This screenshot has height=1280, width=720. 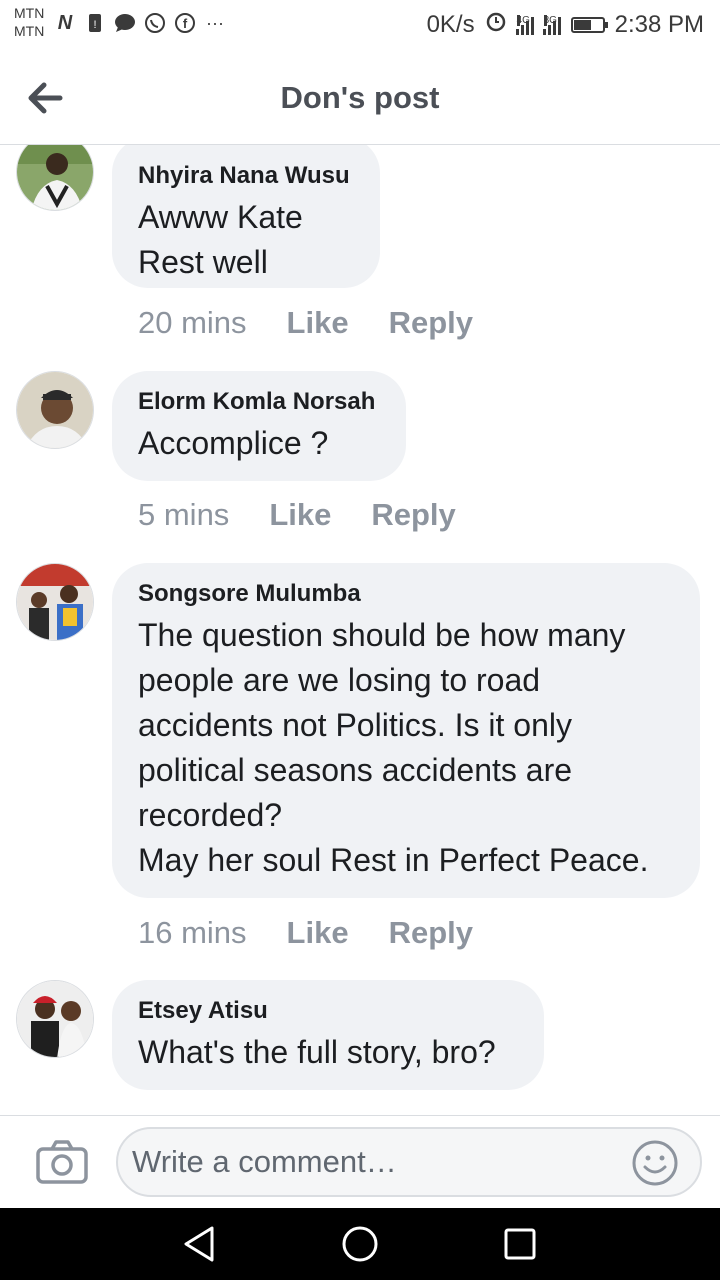 I want to click on triangle-back-icon, so click(x=199, y=1244).